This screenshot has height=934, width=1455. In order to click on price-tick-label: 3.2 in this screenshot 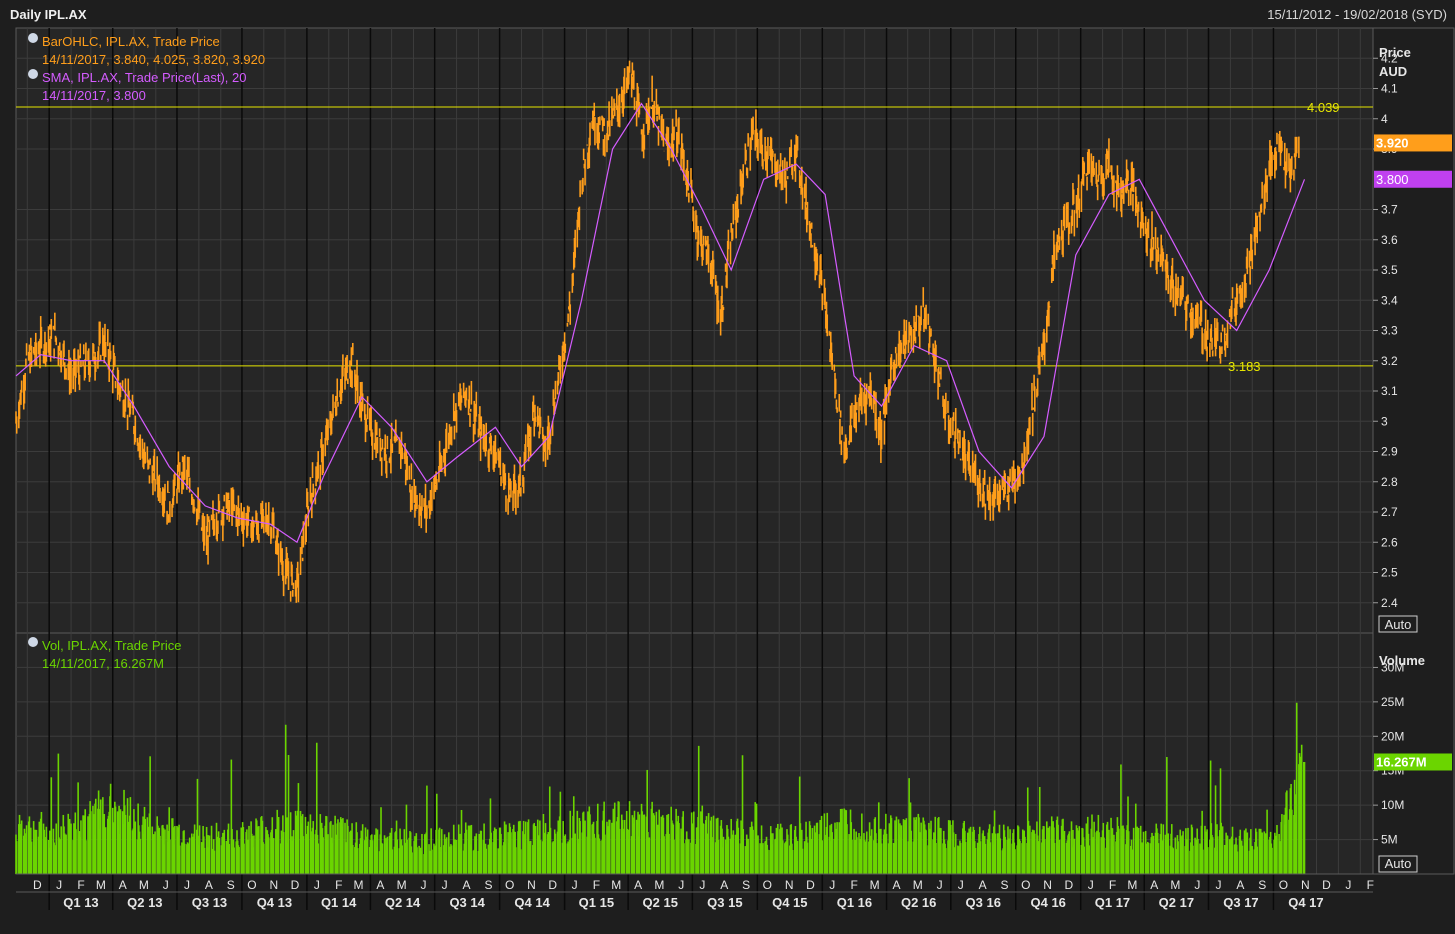, I will do `click(1389, 361)`.